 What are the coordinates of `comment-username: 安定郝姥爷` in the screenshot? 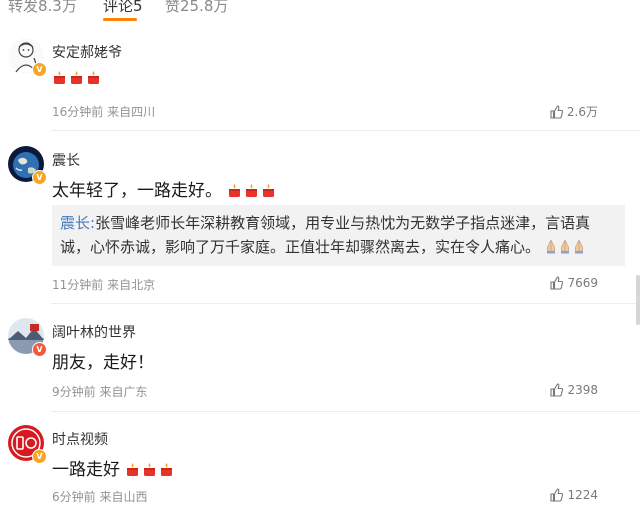 It's located at (87, 52).